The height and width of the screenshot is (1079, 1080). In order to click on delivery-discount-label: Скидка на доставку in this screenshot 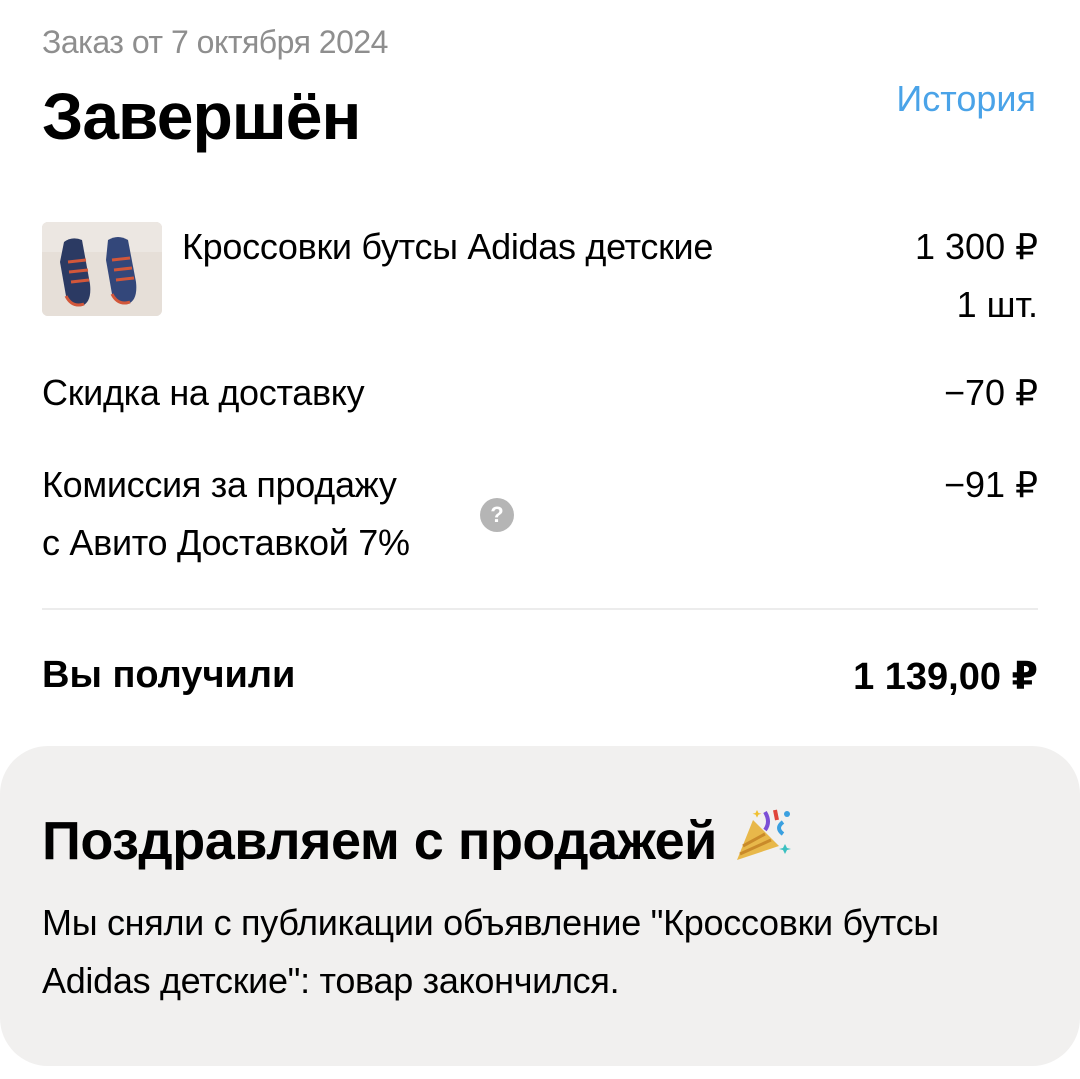, I will do `click(203, 392)`.